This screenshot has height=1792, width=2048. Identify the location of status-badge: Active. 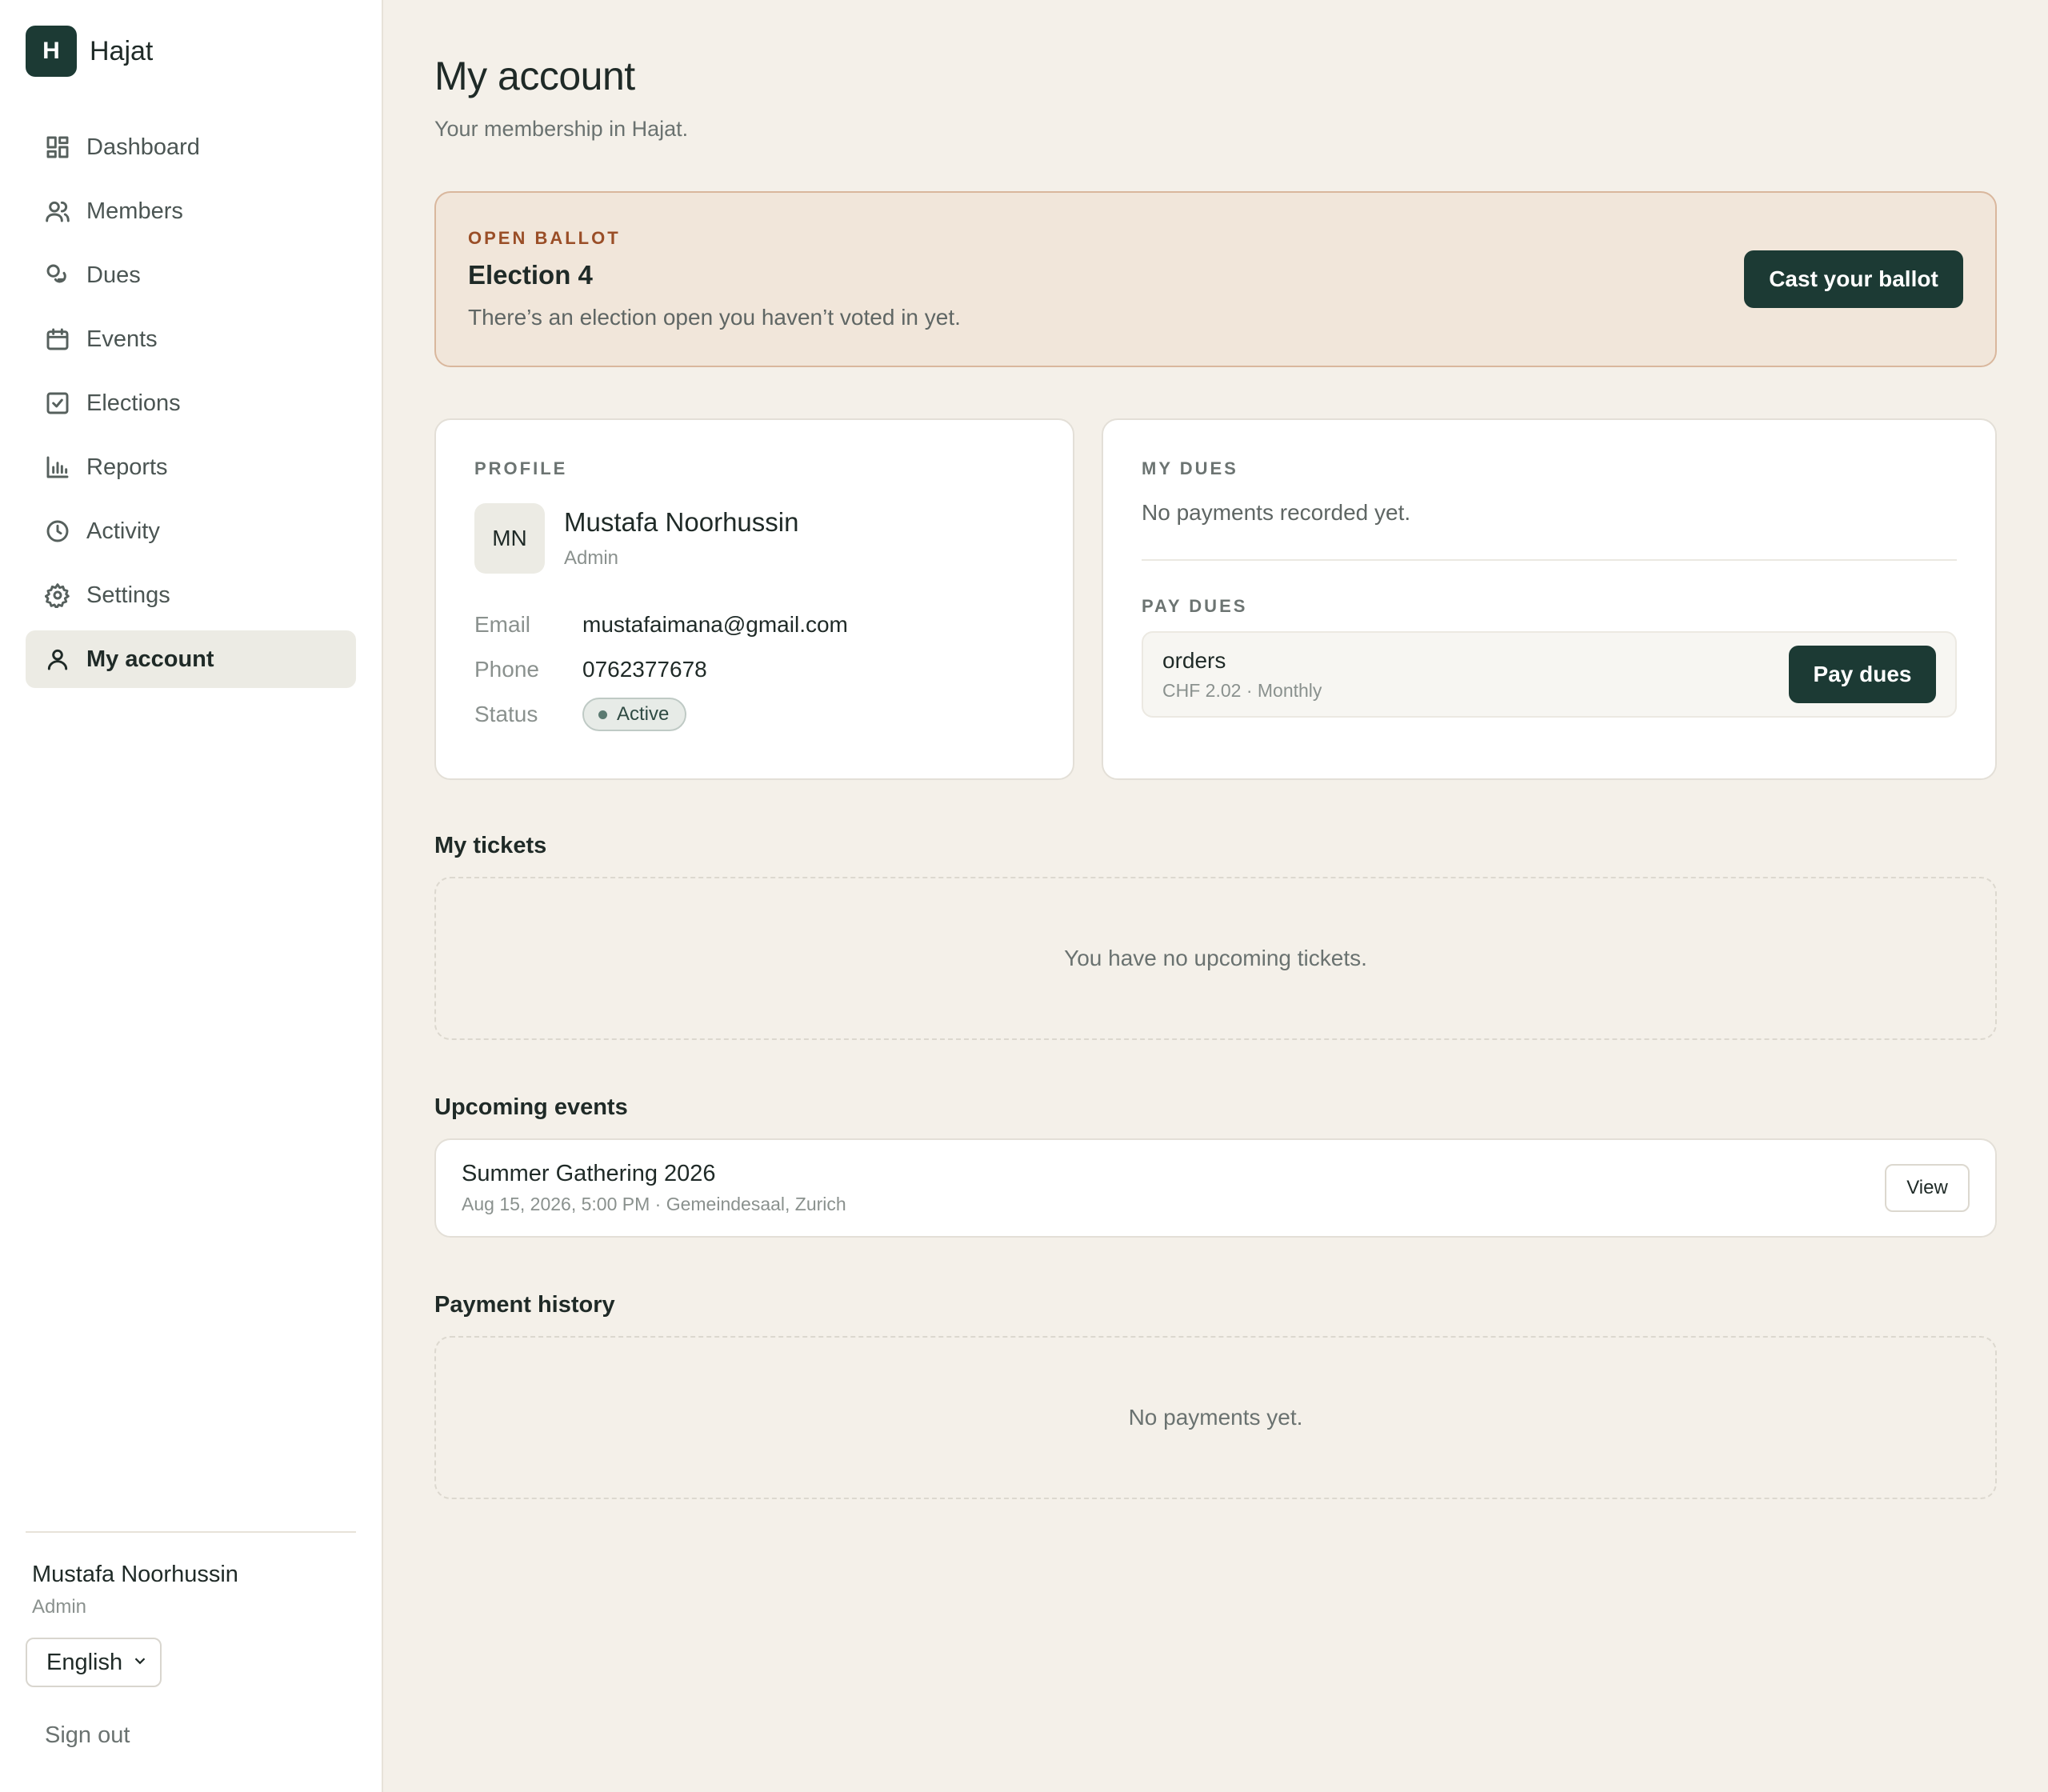
(634, 714).